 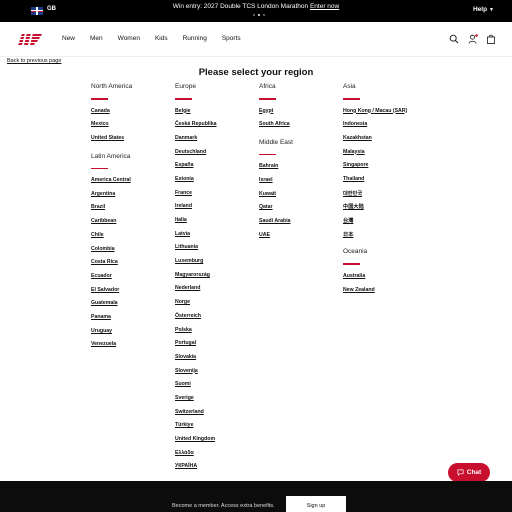 I want to click on country-link: Caribbean, so click(x=111, y=225).